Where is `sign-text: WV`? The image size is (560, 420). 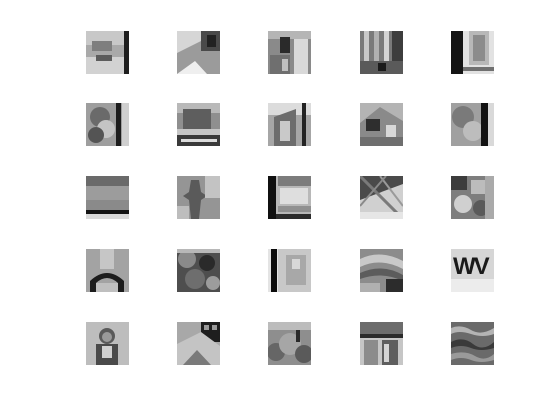 sign-text: WV is located at coordinates (471, 266).